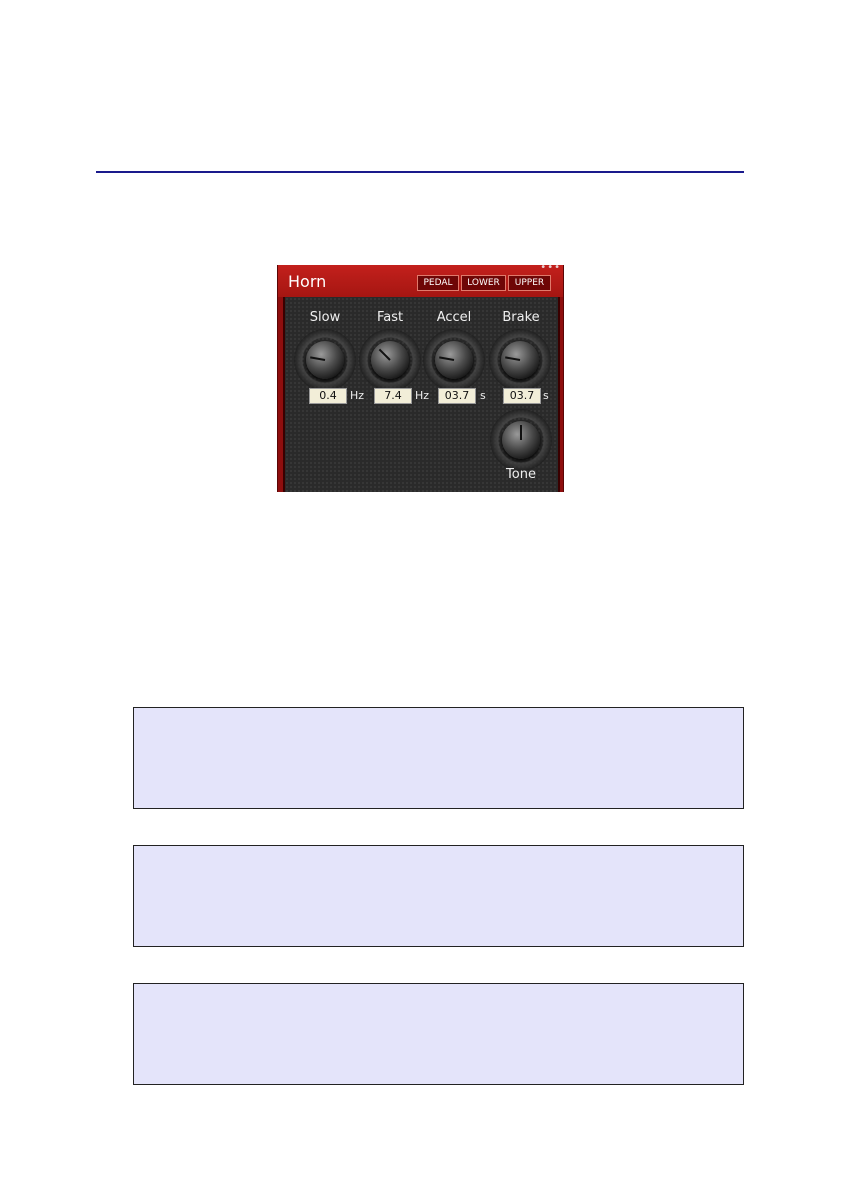 Image resolution: width=841 pixels, height=1191 pixels. I want to click on upper-button: UPPER, so click(529, 283).